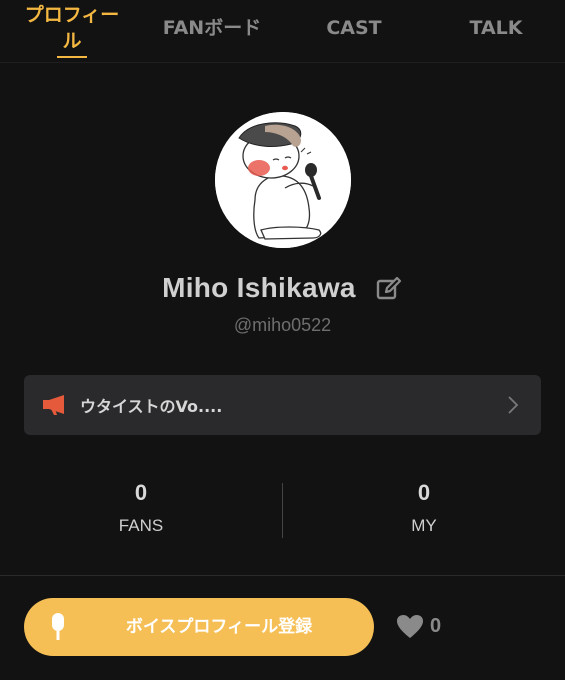 This screenshot has height=680, width=565. I want to click on tab-profile: プロフィー ル, so click(72, 33).